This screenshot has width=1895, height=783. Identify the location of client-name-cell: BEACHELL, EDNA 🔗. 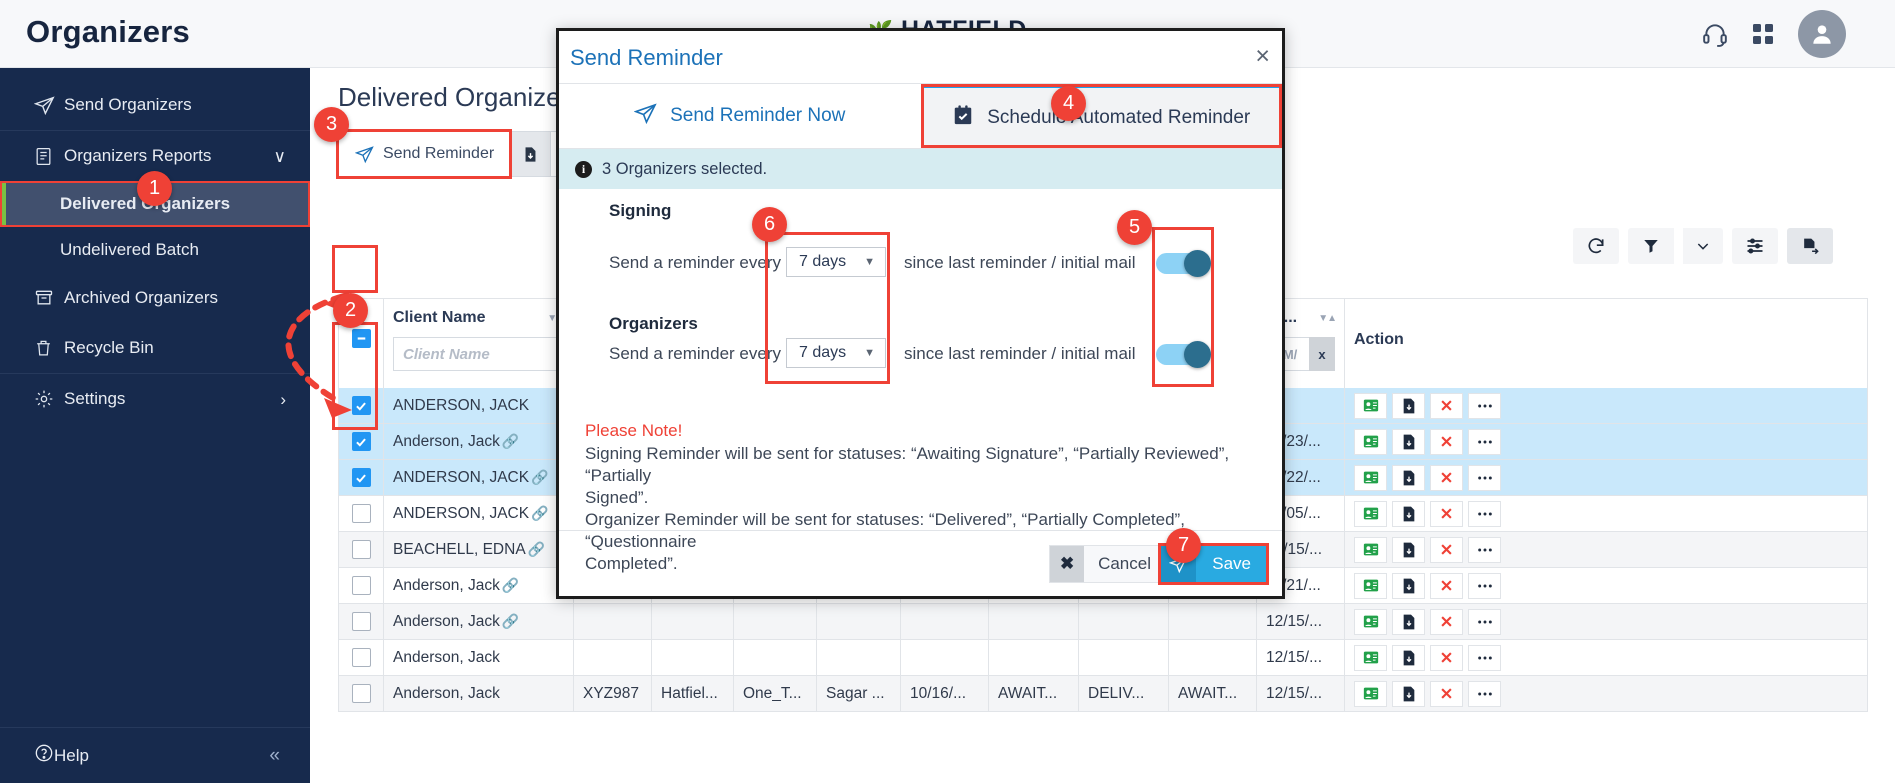
(479, 549).